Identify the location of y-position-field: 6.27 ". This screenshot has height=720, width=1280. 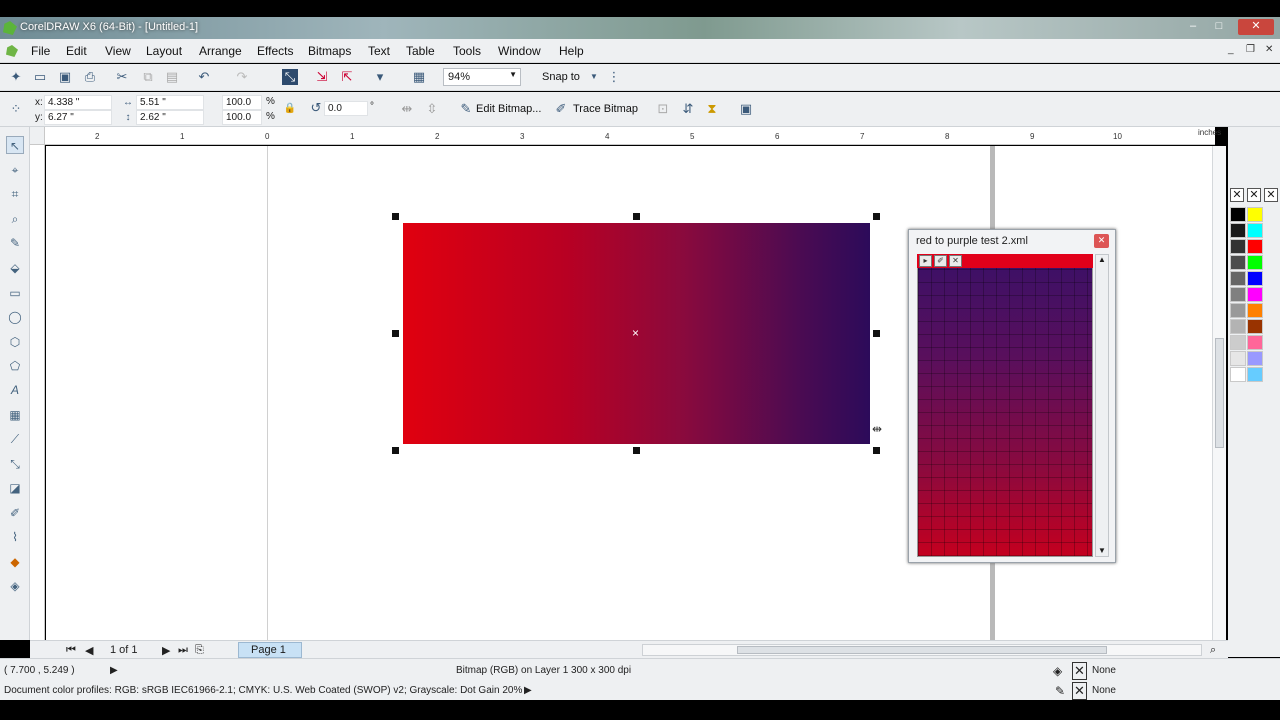
(78, 117).